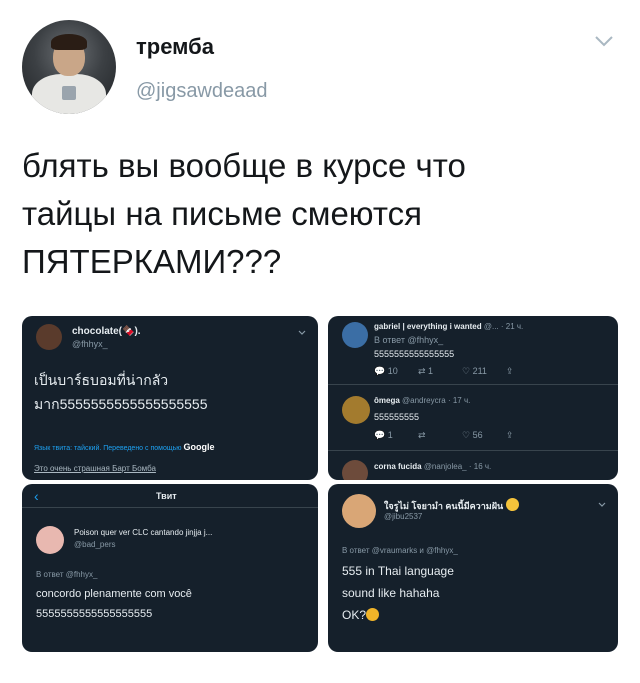 Image resolution: width=640 pixels, height=683 pixels. What do you see at coordinates (202, 91) in the screenshot?
I see `author-handle: @jigsawdeaad` at bounding box center [202, 91].